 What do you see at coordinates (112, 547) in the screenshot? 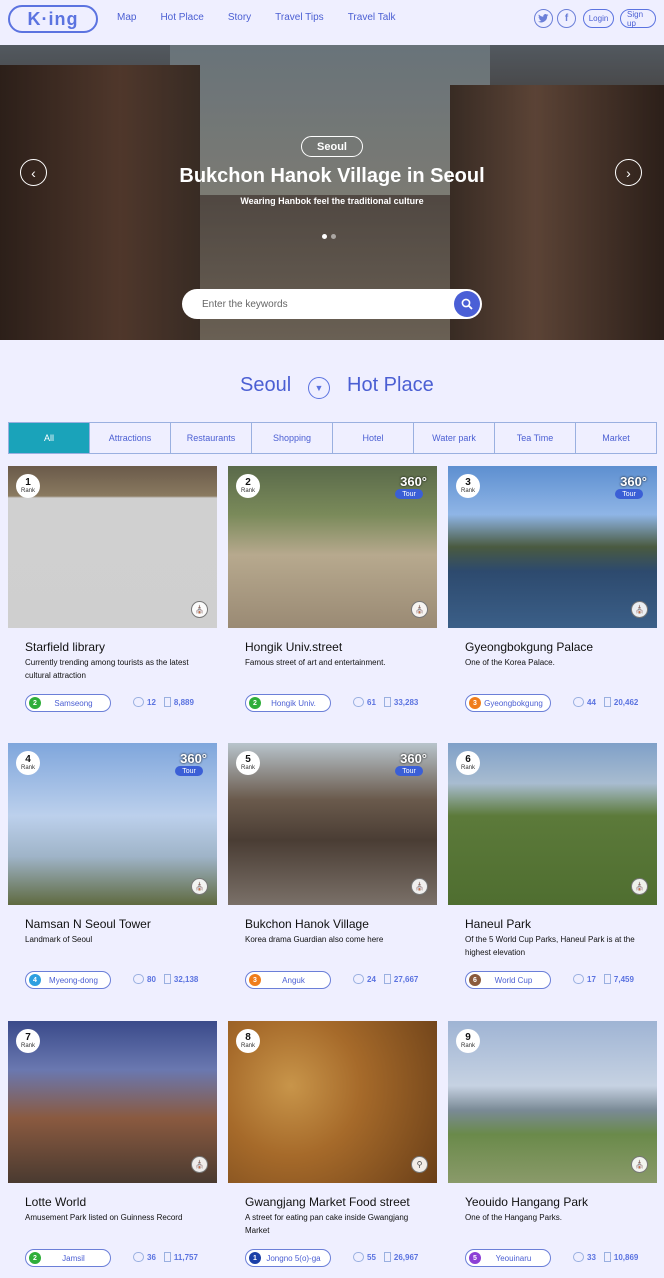
I see `place-photo: 1 Rank ⛪` at bounding box center [112, 547].